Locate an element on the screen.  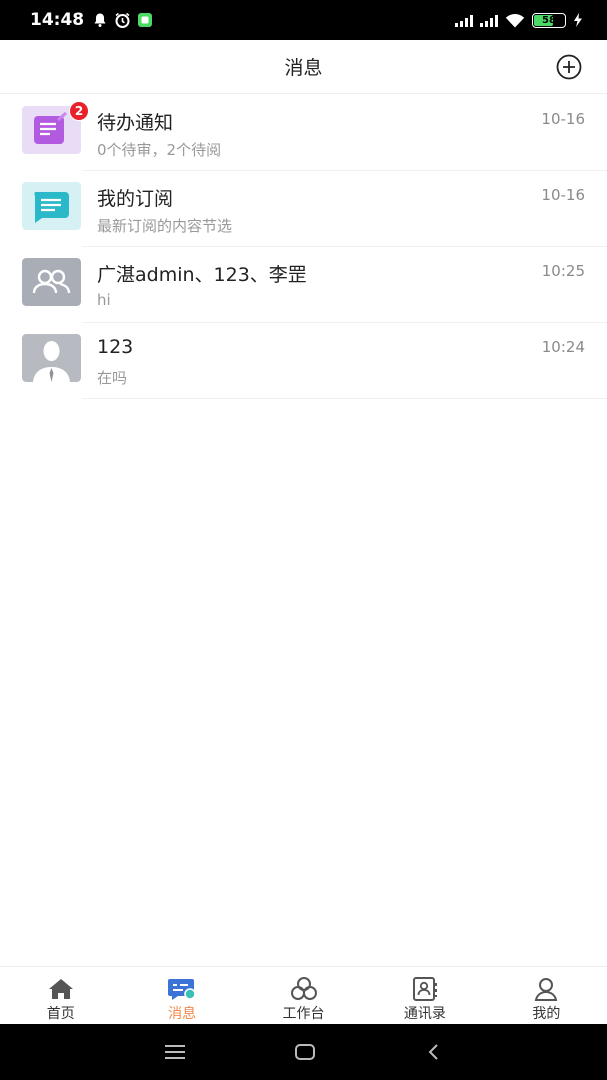
add-button is located at coordinates (569, 67).